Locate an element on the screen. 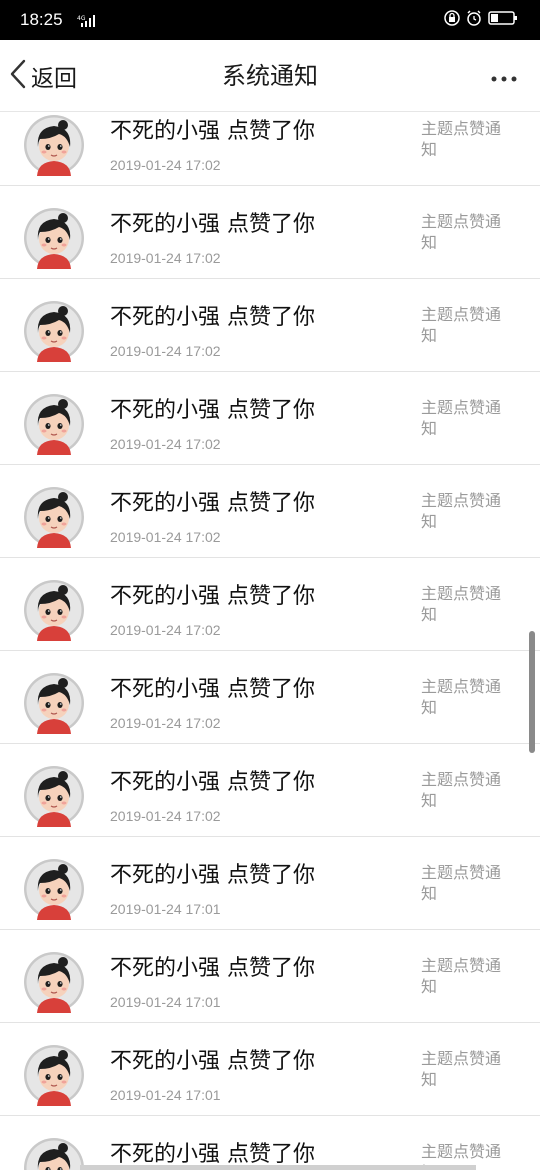 Image resolution: width=540 pixels, height=1170 pixels. page-title: 系统通知 is located at coordinates (270, 76).